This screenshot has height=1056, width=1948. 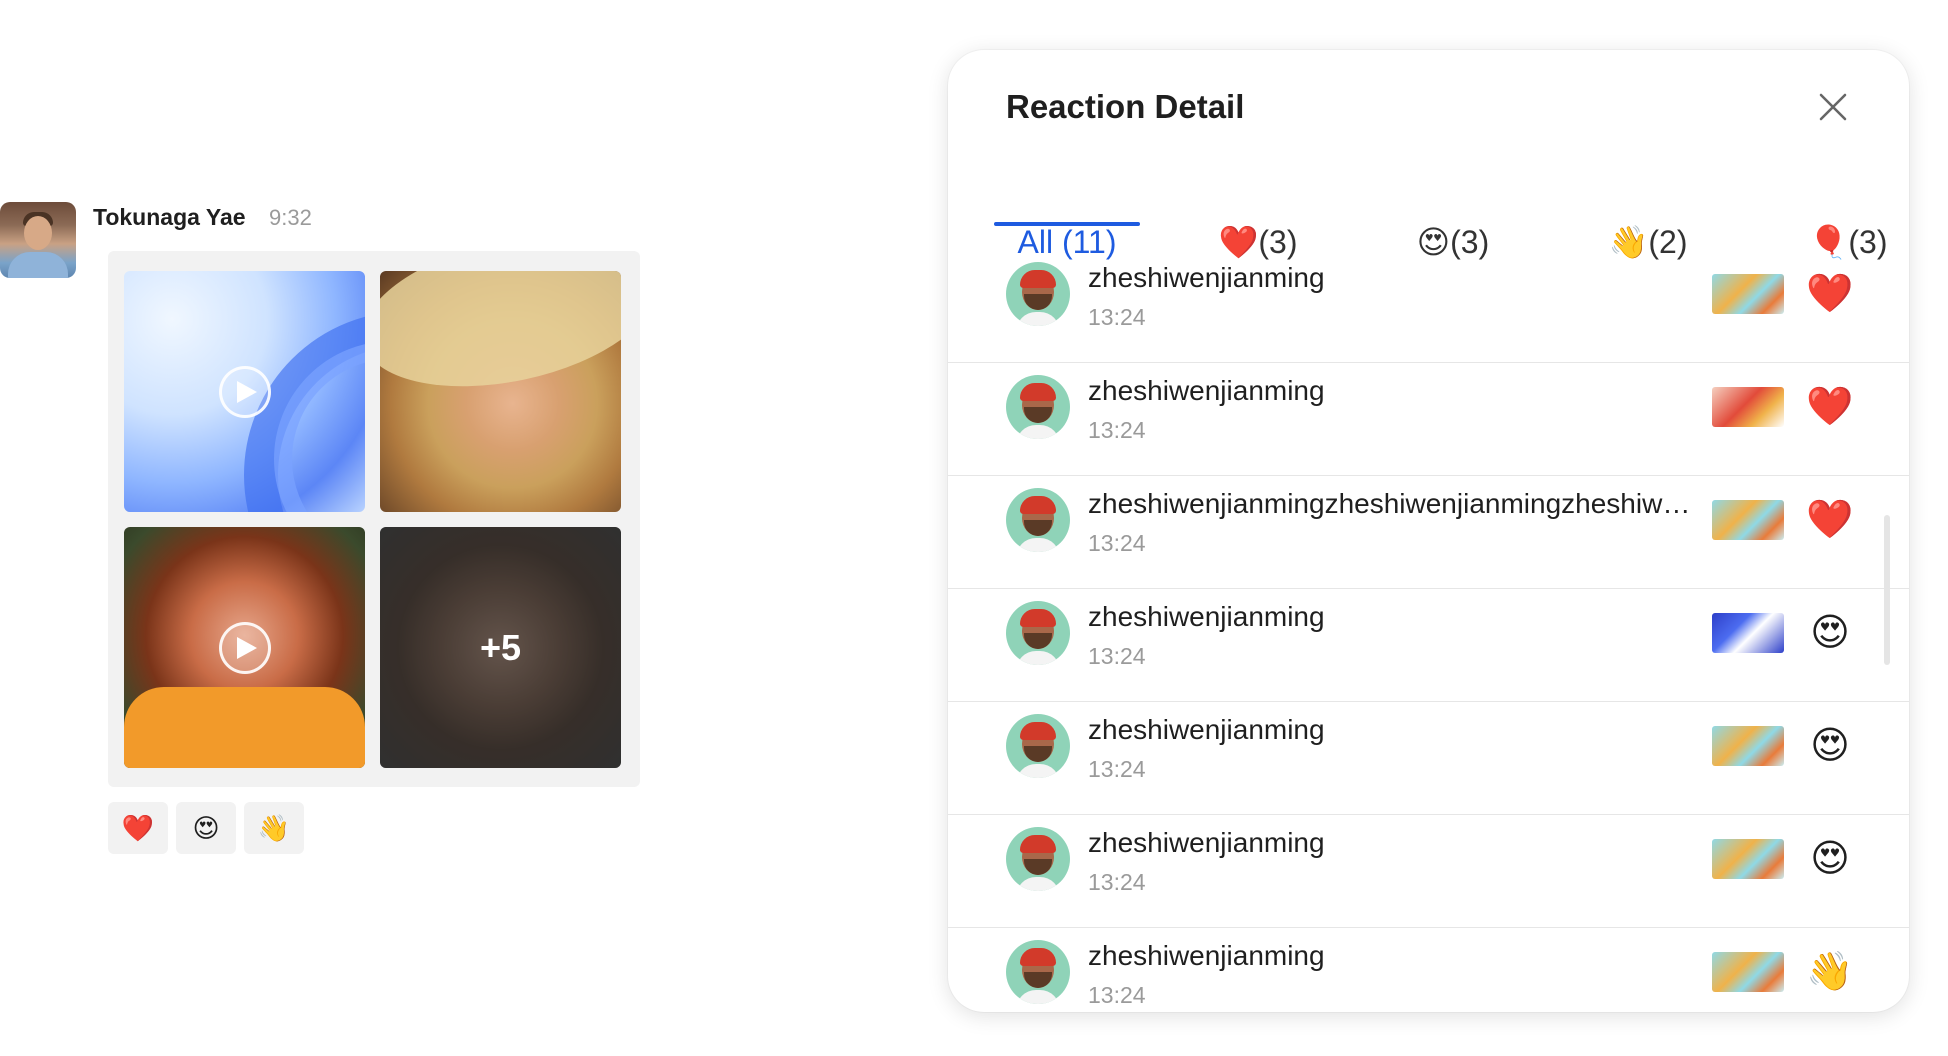 I want to click on more-media-count: +5, so click(x=500, y=647).